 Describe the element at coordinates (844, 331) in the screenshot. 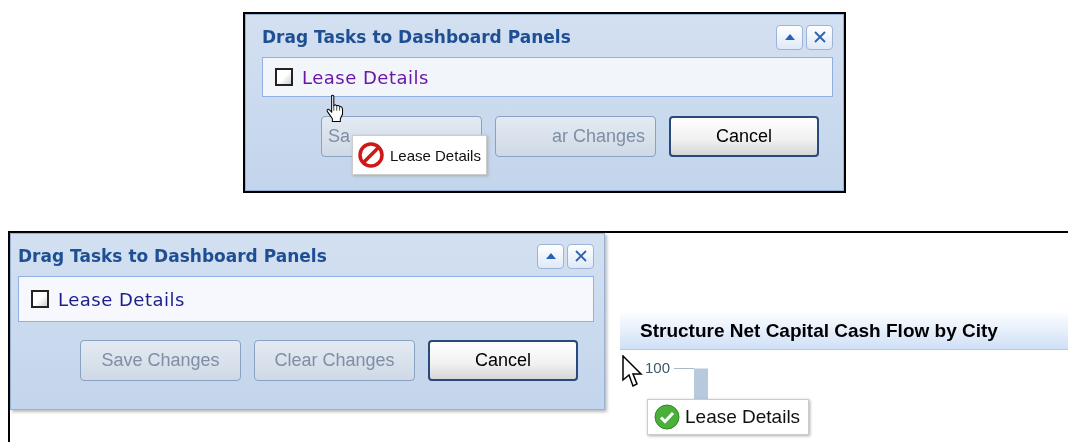

I see `chart-title: Structure Net Capital Cash Flow by City` at that location.